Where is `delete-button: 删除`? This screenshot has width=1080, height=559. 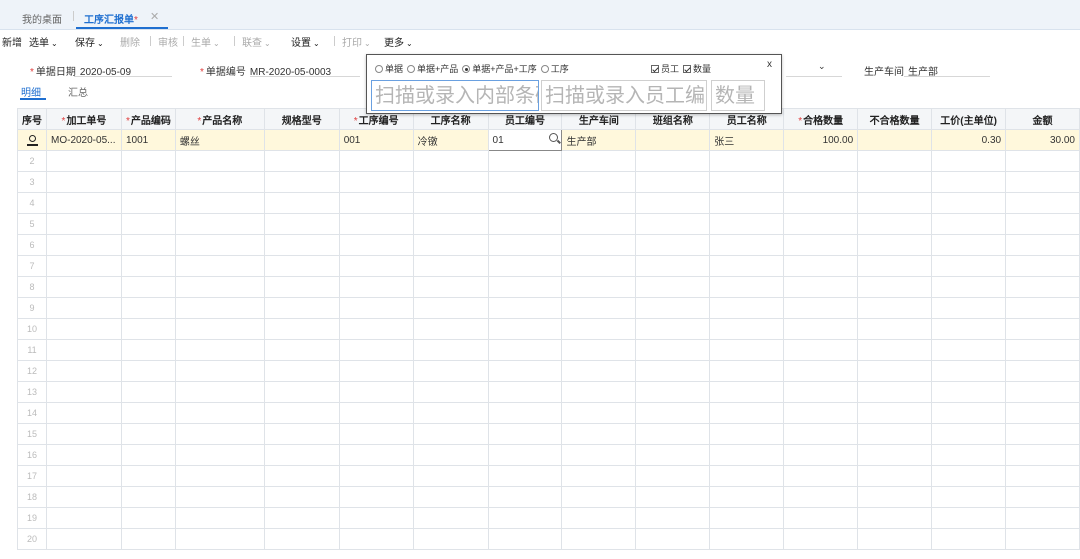
delete-button: 删除 is located at coordinates (130, 41).